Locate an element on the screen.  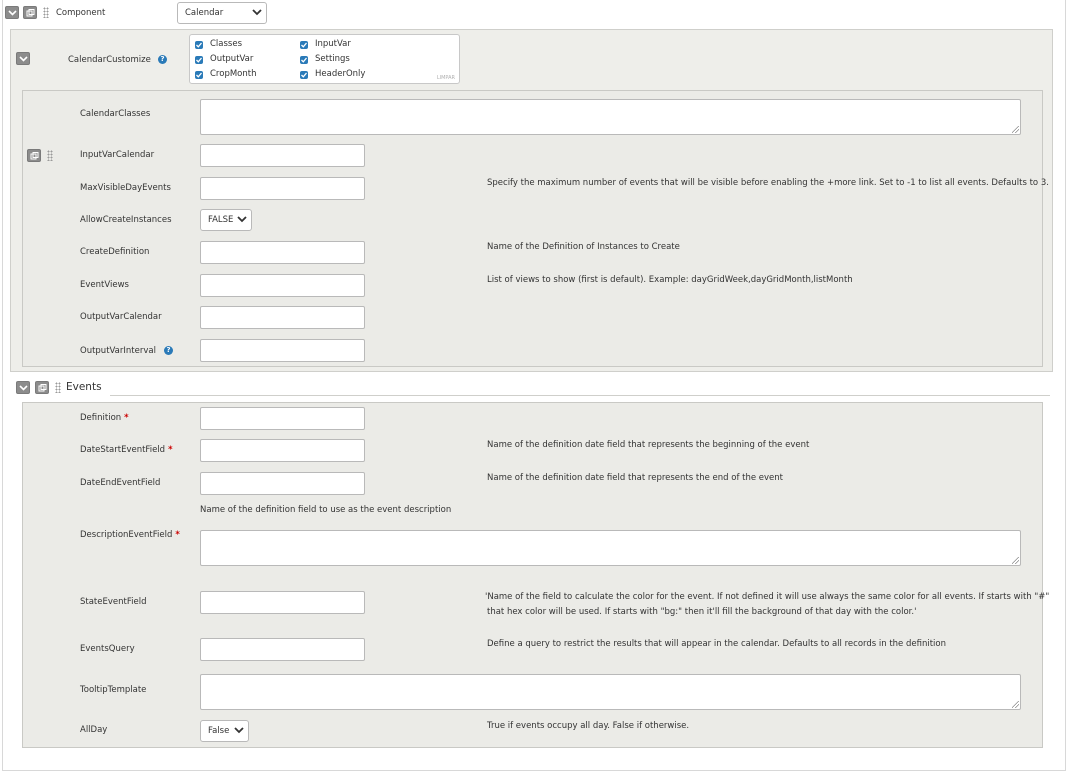
definition-field is located at coordinates (282, 418).